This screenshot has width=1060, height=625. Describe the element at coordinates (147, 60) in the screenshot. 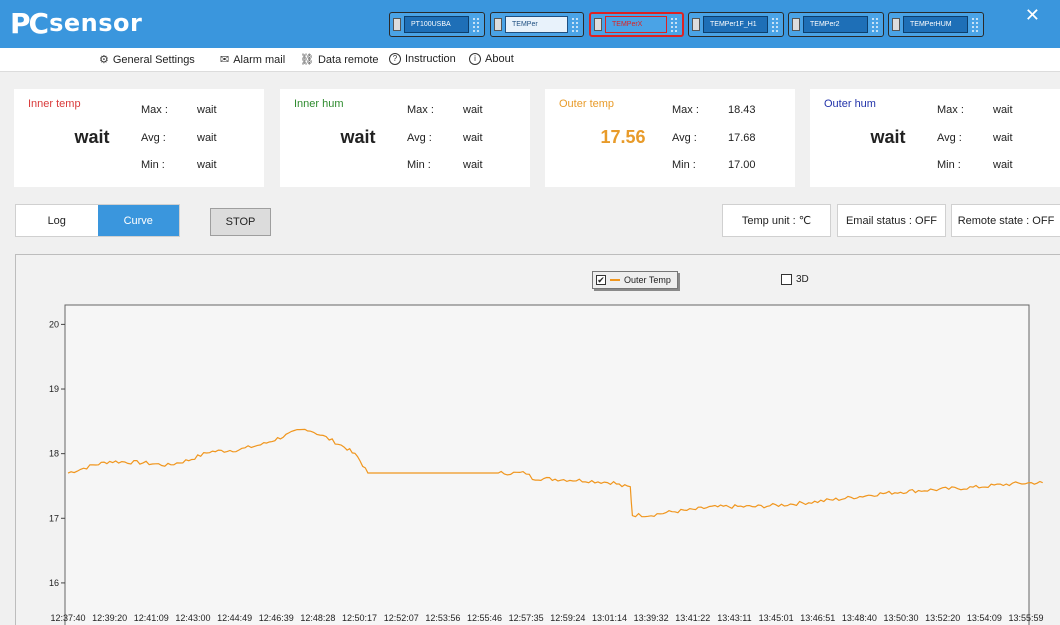

I see `menu-general-settings: ⚙ General Settings` at that location.